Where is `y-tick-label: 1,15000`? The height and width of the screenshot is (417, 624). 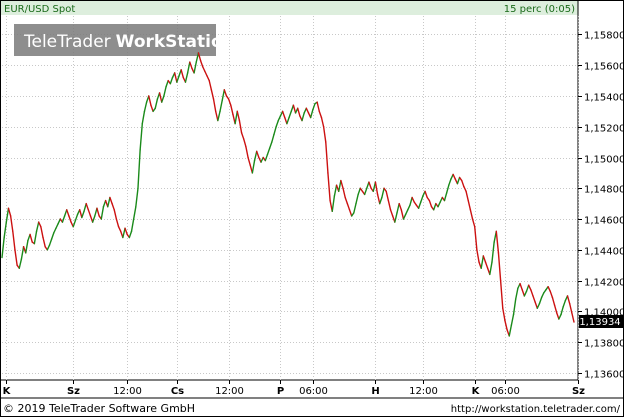
y-tick-label: 1,15000 is located at coordinates (604, 160).